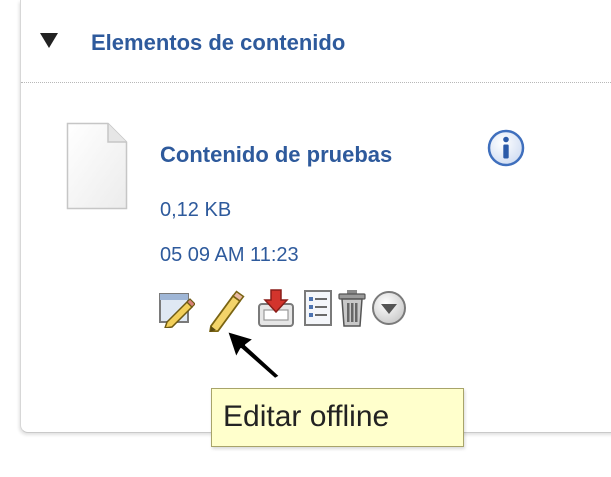 This screenshot has width=611, height=477. I want to click on trash-icon, so click(352, 308).